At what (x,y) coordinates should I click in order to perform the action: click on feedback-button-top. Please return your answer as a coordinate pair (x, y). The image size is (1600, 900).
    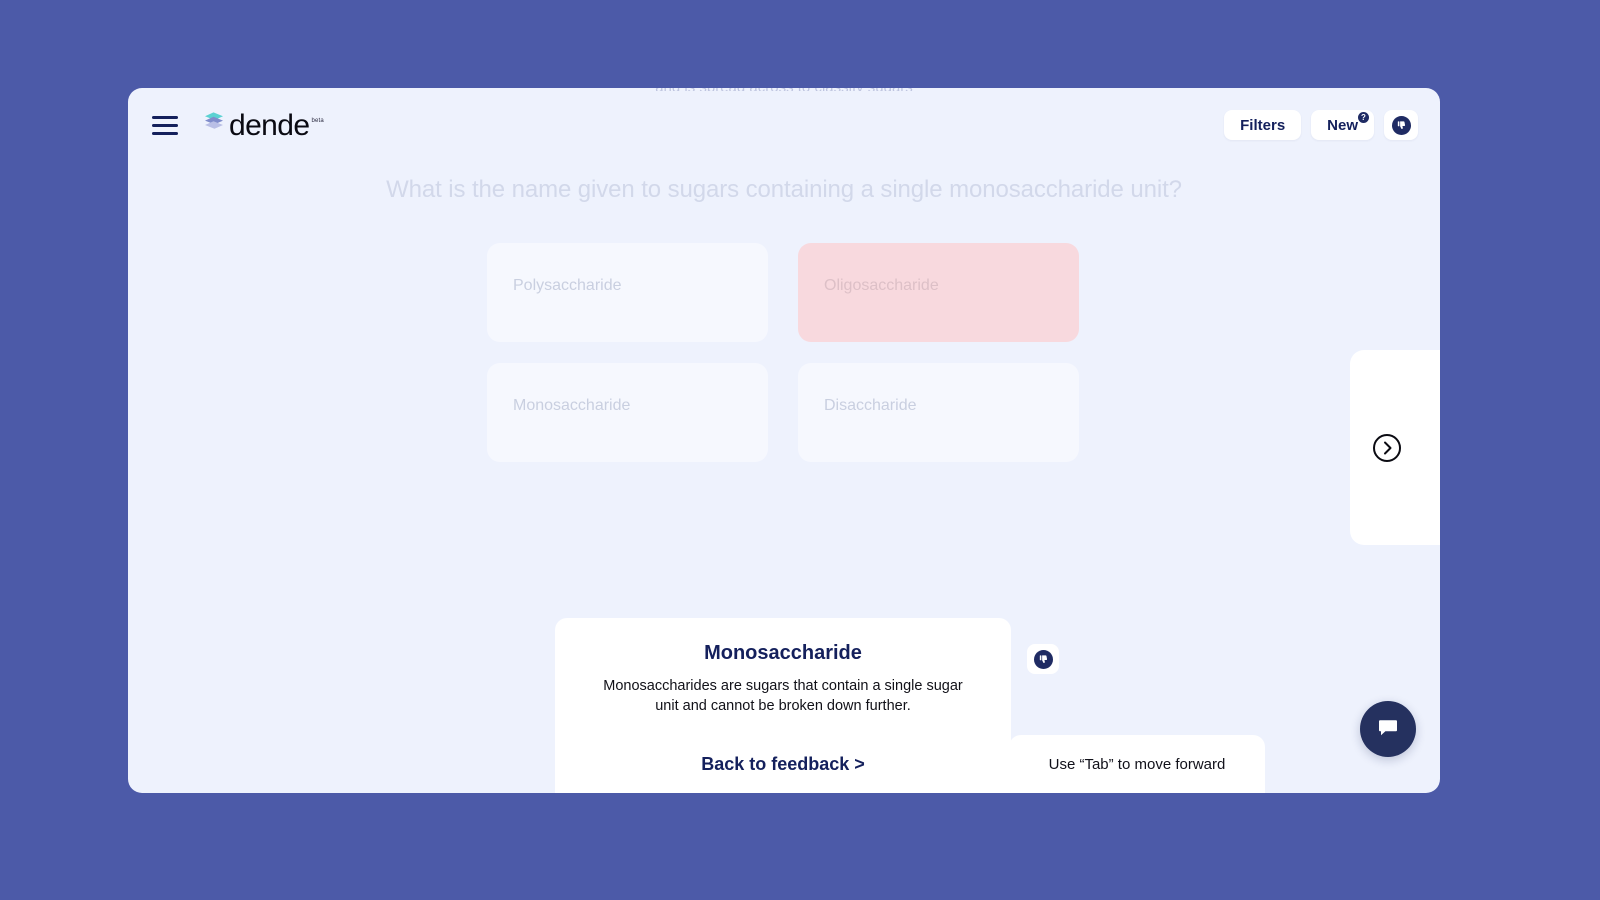
    Looking at the image, I should click on (1401, 125).